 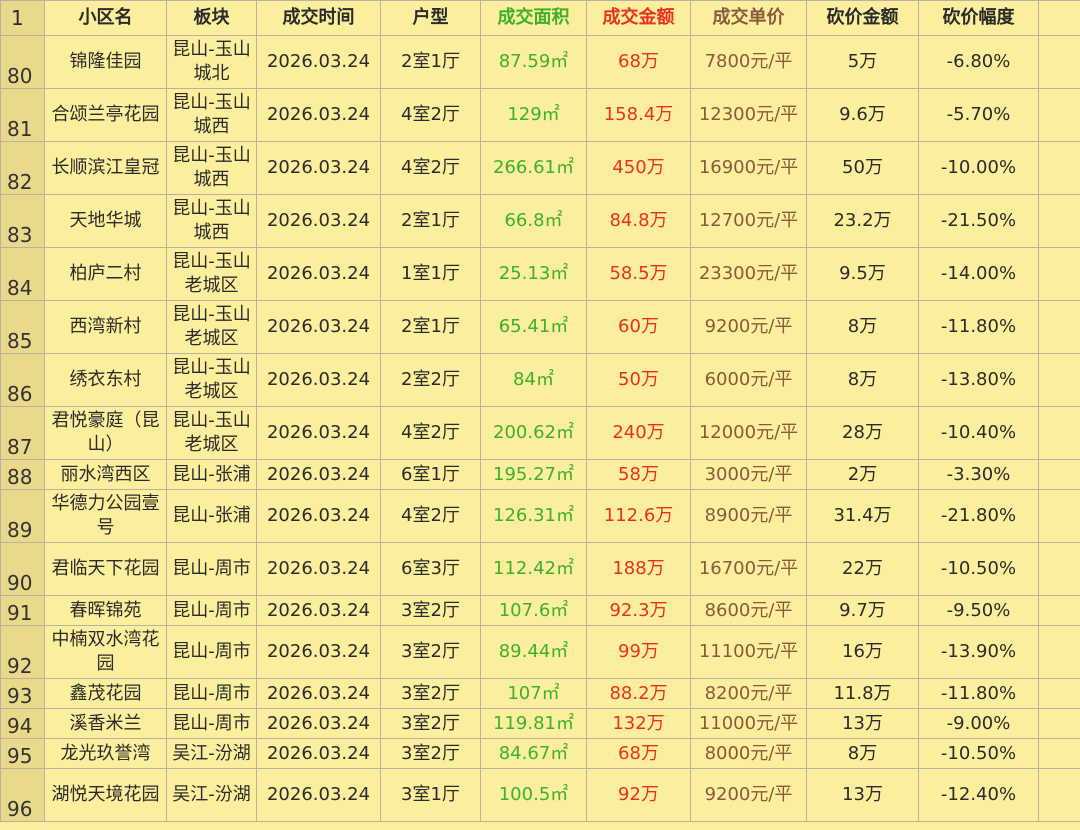 What do you see at coordinates (978, 18) in the screenshot?
I see `col-header-discount-pct: 砍价幅度` at bounding box center [978, 18].